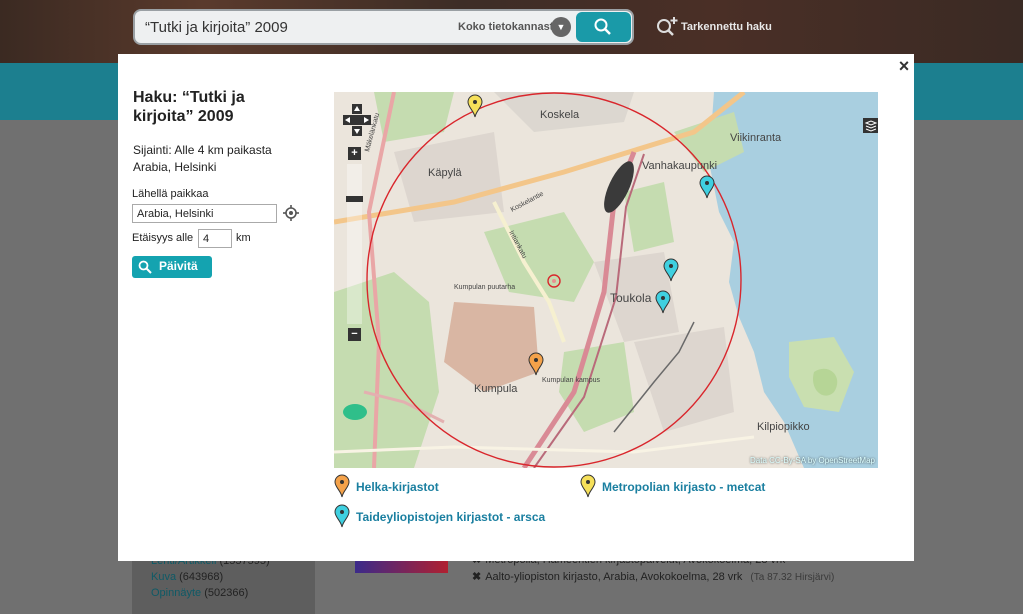 The height and width of the screenshot is (614, 1023). Describe the element at coordinates (204, 213) in the screenshot. I see `near-place-input` at that location.